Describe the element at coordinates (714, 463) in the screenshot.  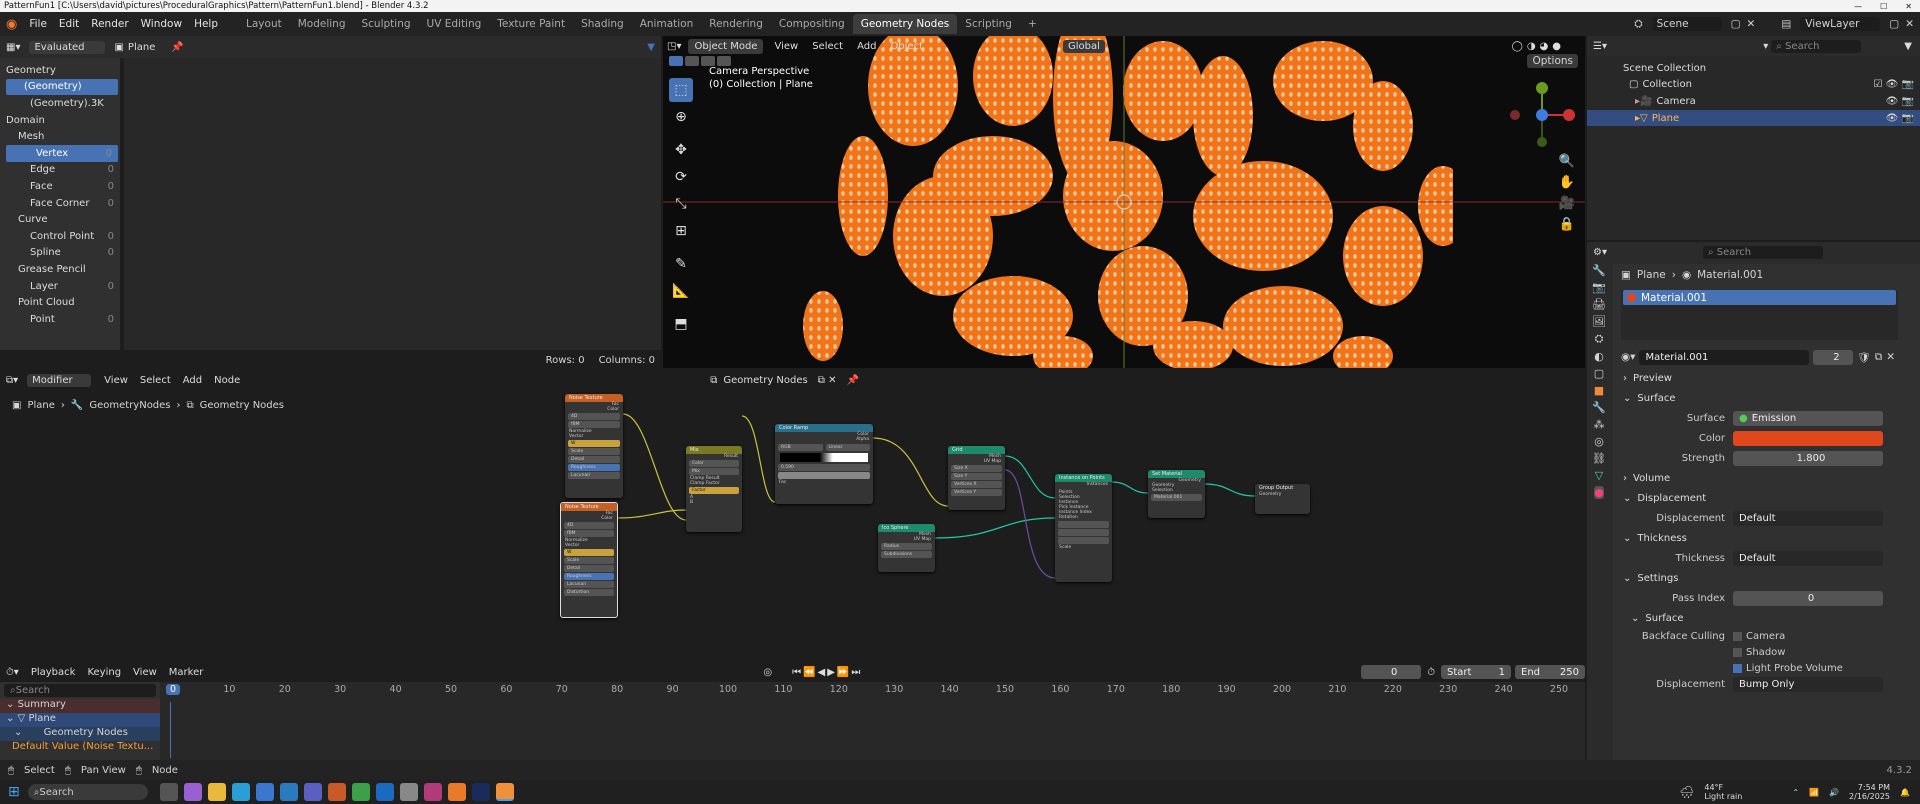
I see `data-type-field: Color` at that location.